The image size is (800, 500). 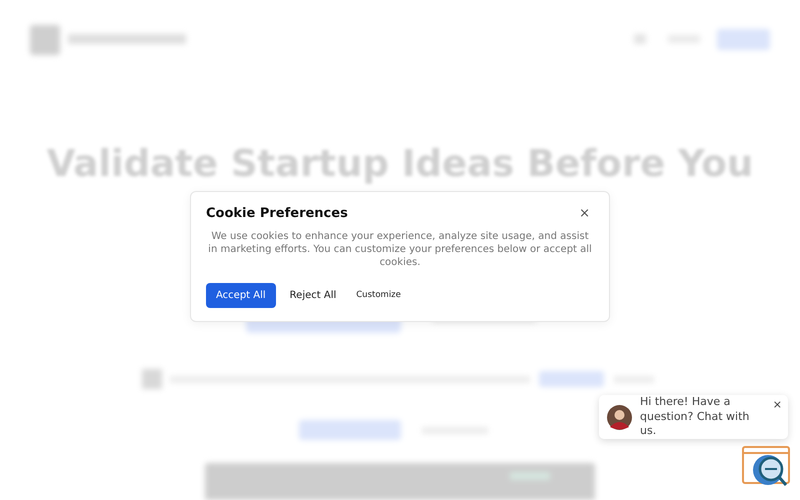 I want to click on chat-message: Hi there! Have a question? Chat with us., so click(x=695, y=417).